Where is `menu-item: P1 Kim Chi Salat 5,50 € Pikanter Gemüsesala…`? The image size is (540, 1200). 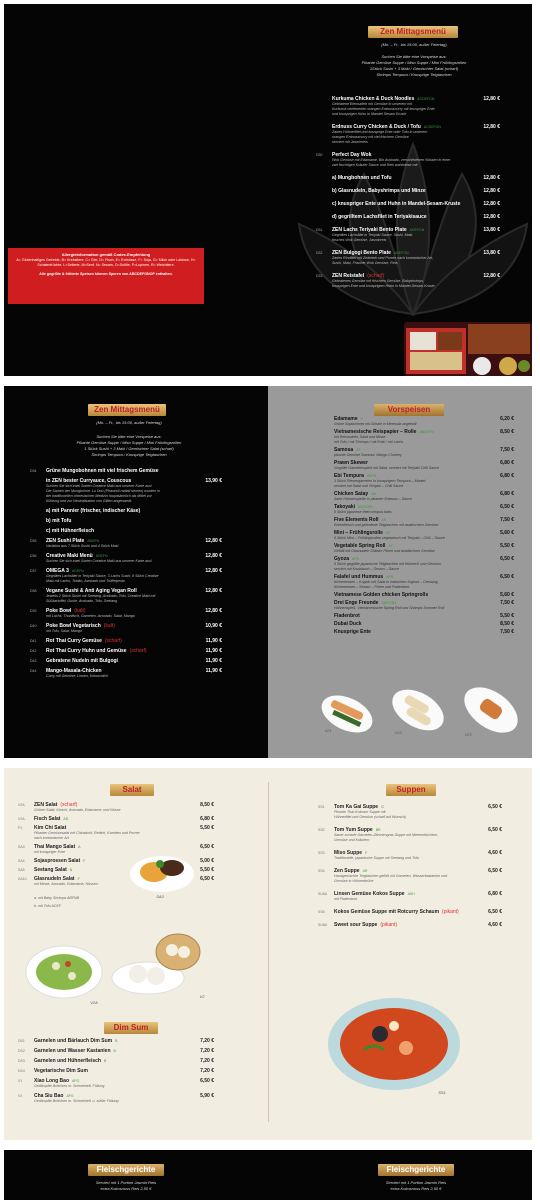 menu-item: P1 Kim Chi Salat 5,50 € Pikanter Gemüsesala… is located at coordinates (116, 833).